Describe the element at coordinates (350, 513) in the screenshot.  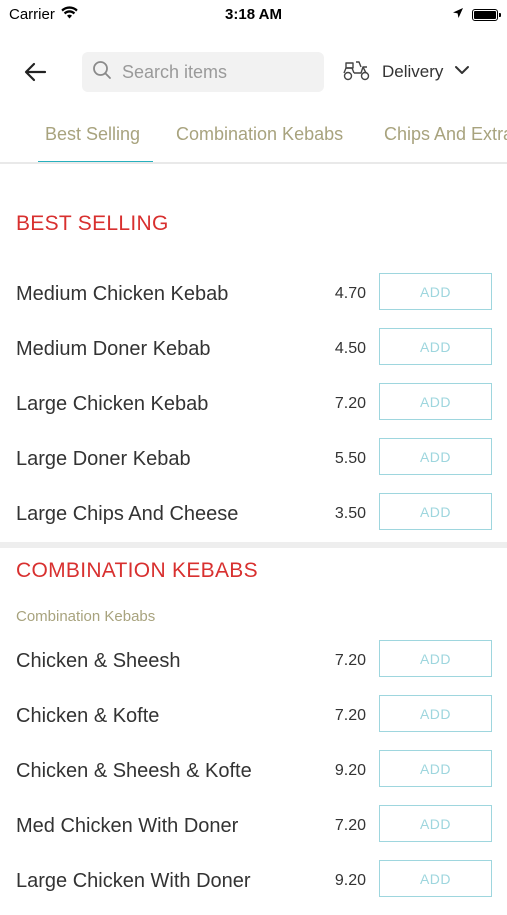
I see `item-price: 3.50` at that location.